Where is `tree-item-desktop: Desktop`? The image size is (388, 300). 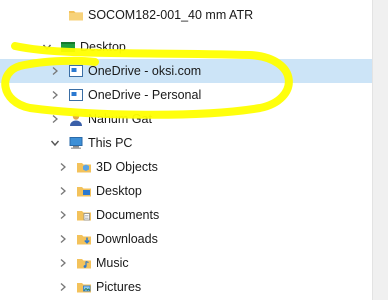
tree-item-desktop: Desktop is located at coordinates (186, 47).